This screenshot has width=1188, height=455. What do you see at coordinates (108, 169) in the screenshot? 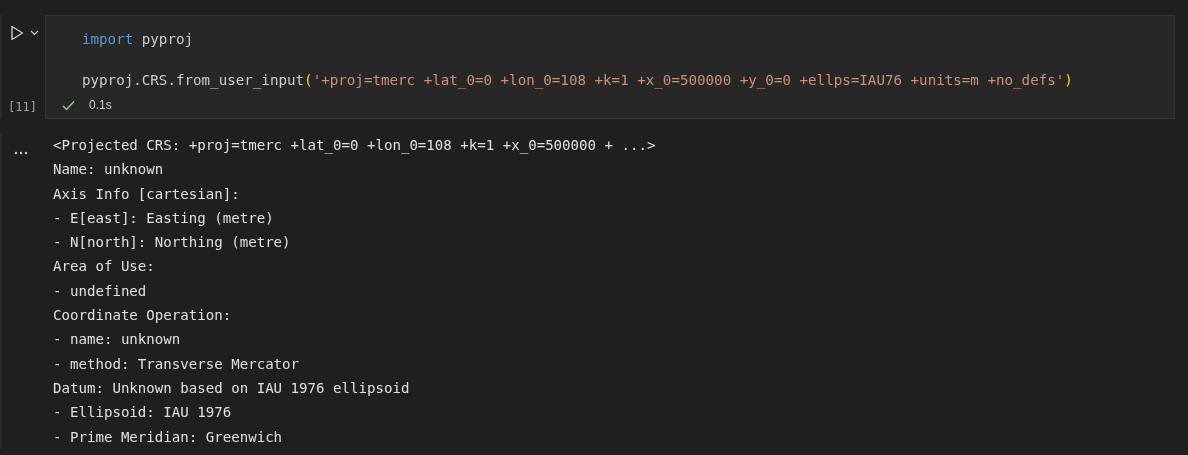
I see `output-line: Name: unknown` at bounding box center [108, 169].